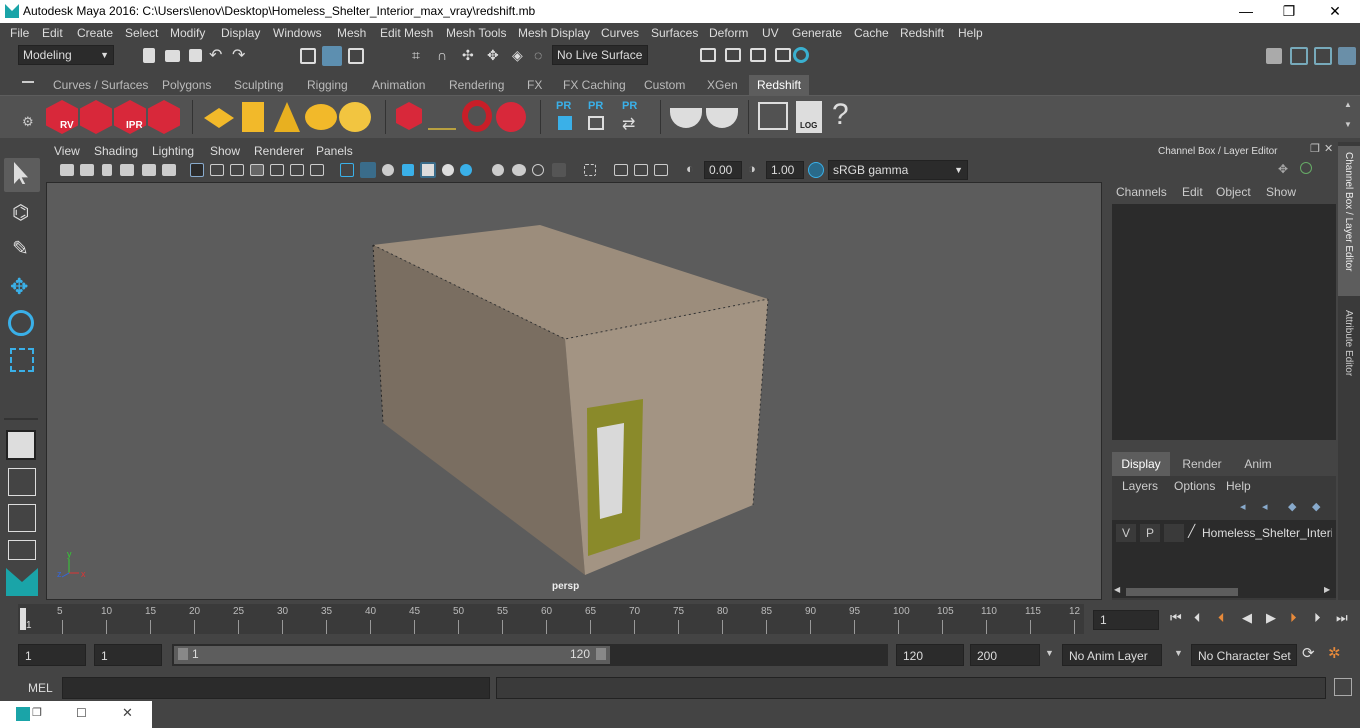  What do you see at coordinates (28, 122) in the screenshot?
I see `shelf-gear-icon: ⚙` at bounding box center [28, 122].